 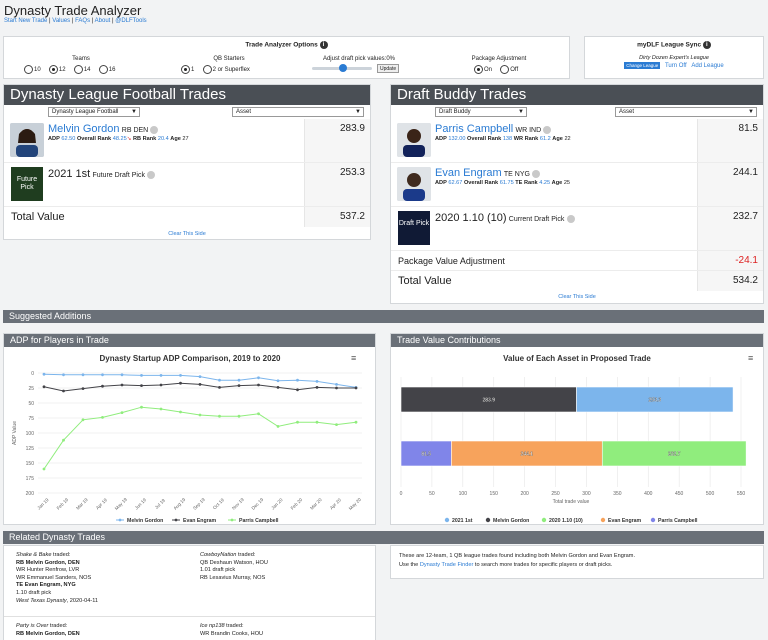 I want to click on clear-left-link: Clear This Side, so click(x=187, y=234).